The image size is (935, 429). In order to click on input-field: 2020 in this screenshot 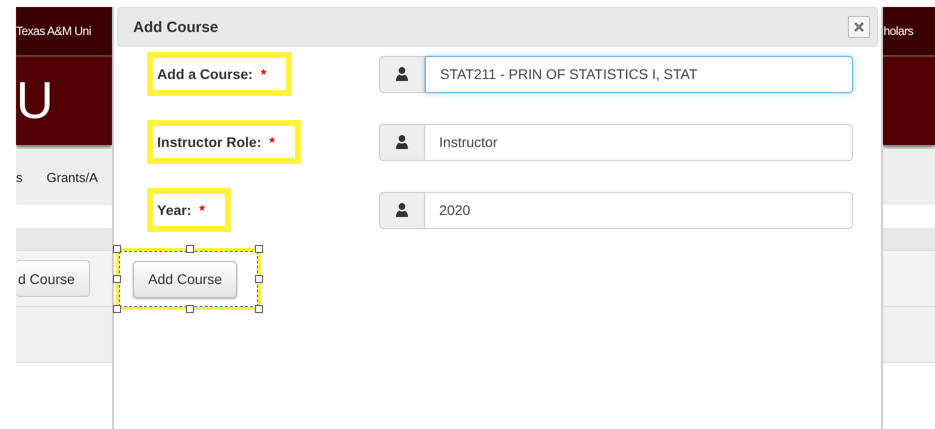, I will do `click(639, 210)`.